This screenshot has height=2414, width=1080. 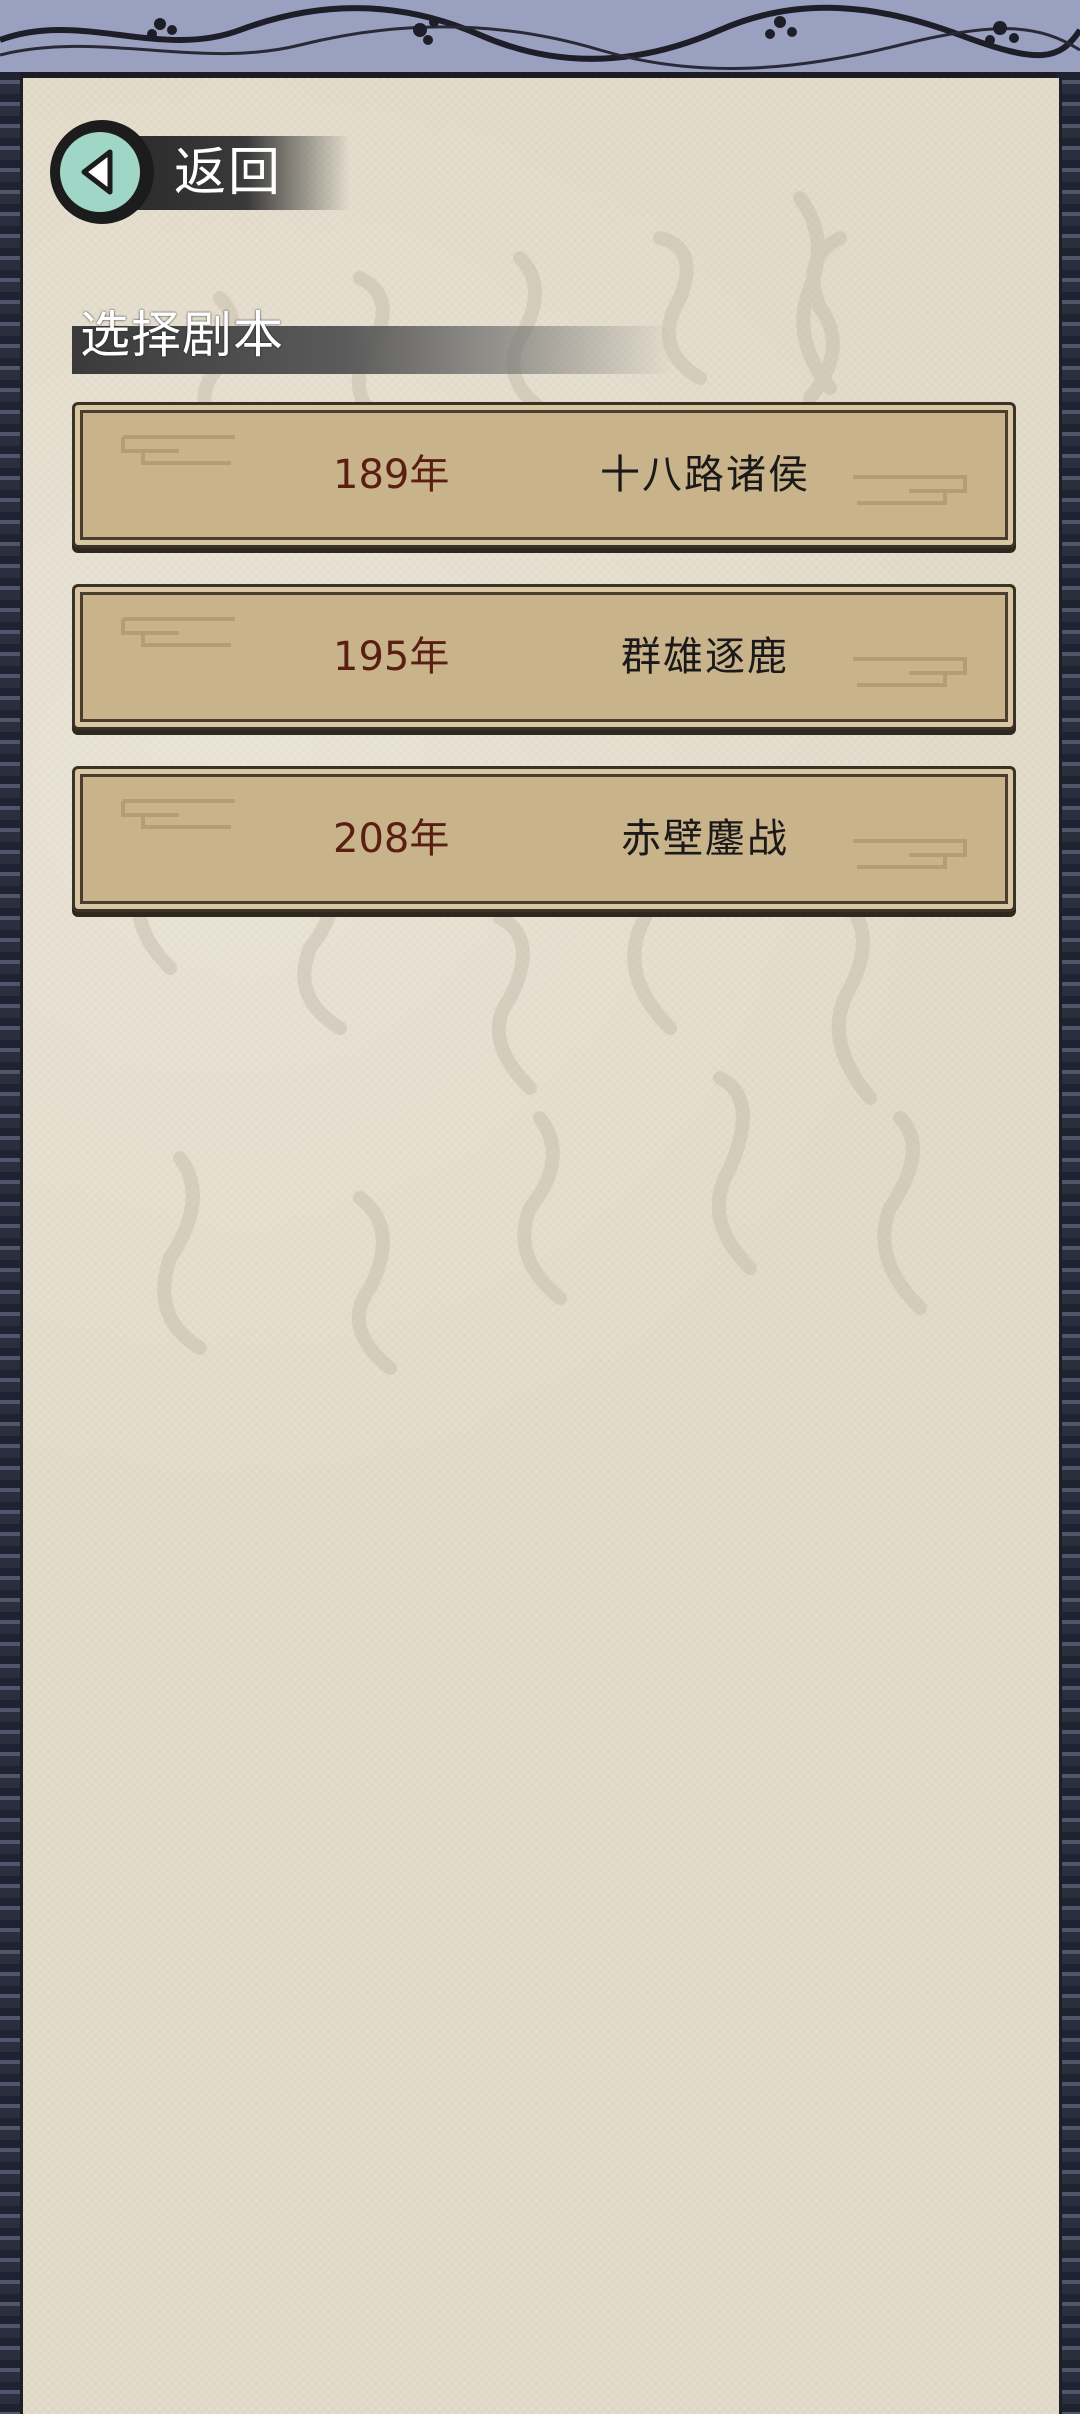 I want to click on scenario-year: 208年, so click(x=391, y=839).